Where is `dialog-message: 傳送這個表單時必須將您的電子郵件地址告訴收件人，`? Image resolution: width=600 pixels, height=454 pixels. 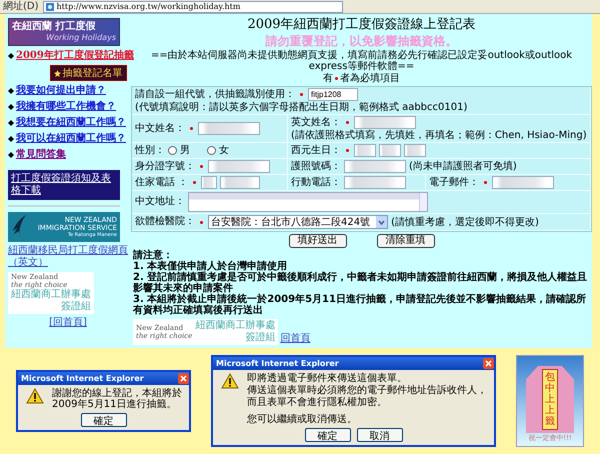
dialog-message: 傳送這個表單時必須將您的電子郵件地址告訴收件人， is located at coordinates (367, 390).